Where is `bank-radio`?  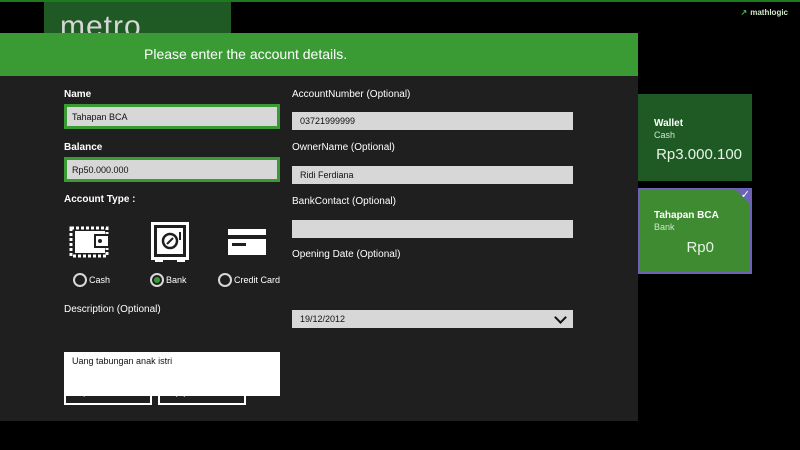
bank-radio is located at coordinates (157, 280).